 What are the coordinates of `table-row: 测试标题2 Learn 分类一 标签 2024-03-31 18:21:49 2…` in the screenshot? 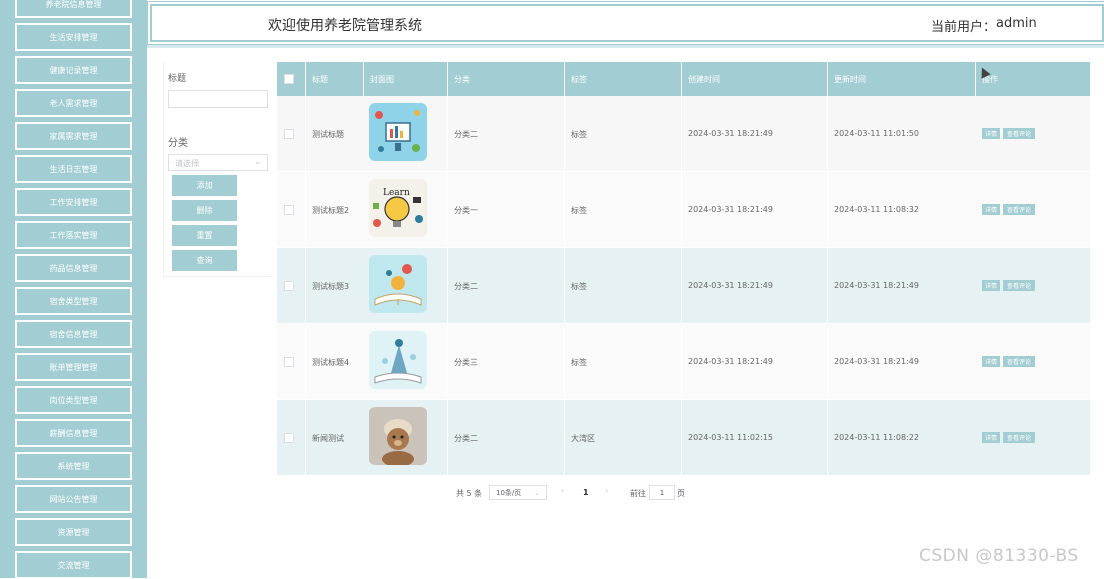 It's located at (683, 210).